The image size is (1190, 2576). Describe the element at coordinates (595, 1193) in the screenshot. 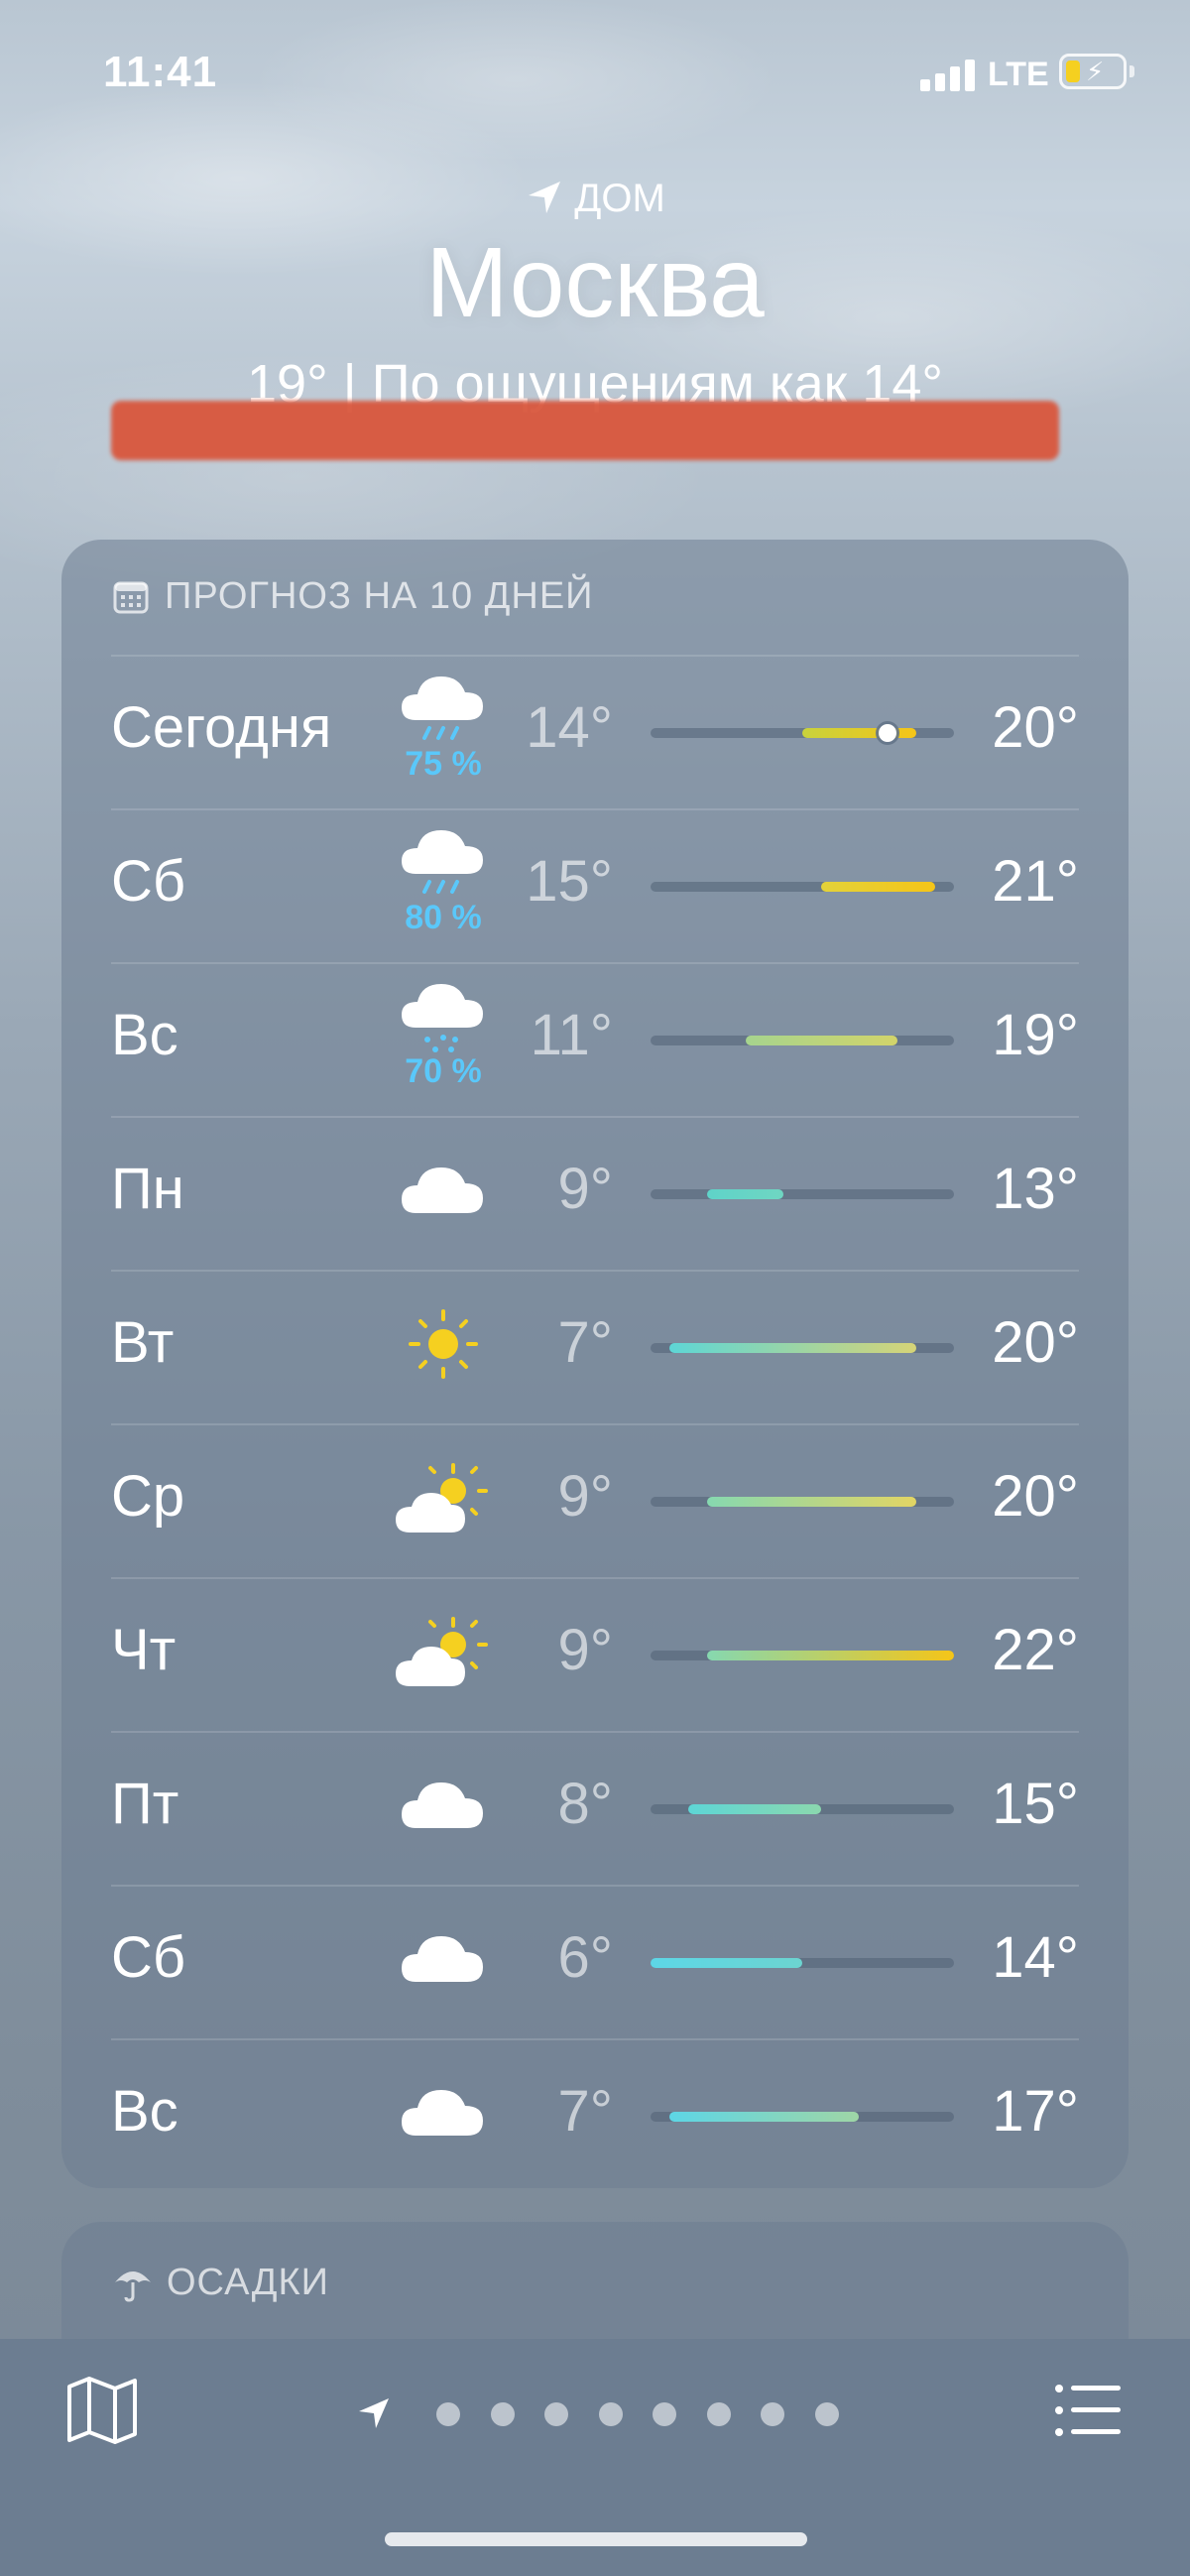

I see `forecast-row: Пн 9° 13°` at that location.